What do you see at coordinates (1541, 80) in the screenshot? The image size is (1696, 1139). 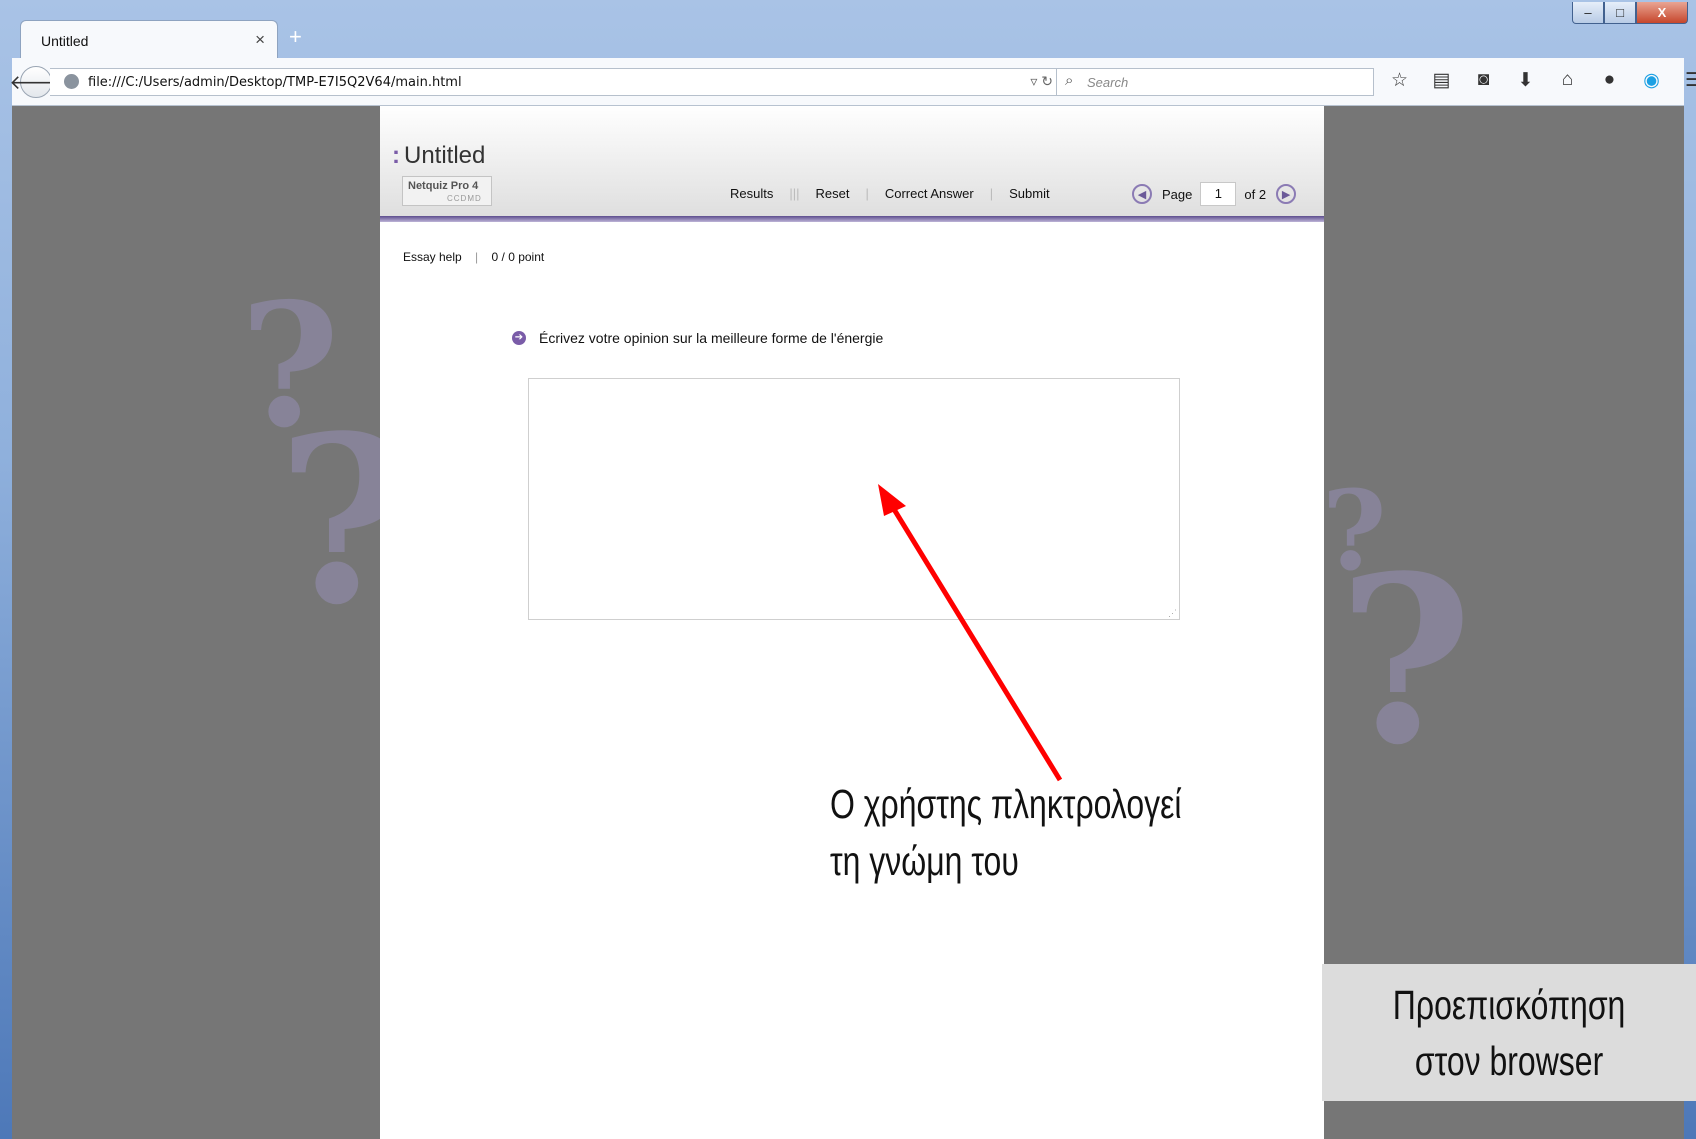 I see `toolbar-icons: ☆ ▤ ◙ ⬇ ⌂ ● ◉ ☰` at bounding box center [1541, 80].